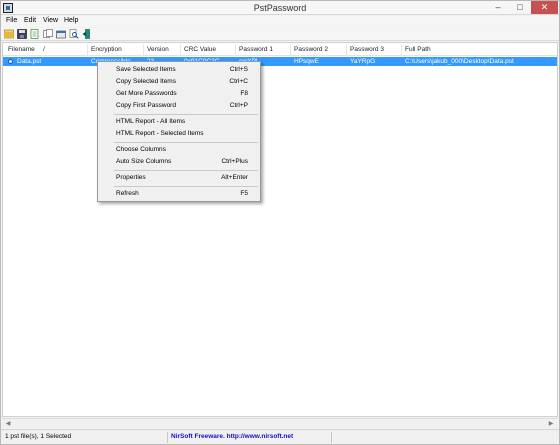 The width and height of the screenshot is (560, 445). Describe the element at coordinates (238, 105) in the screenshot. I see `menu-item-shortcut: Ctrl+P` at that location.